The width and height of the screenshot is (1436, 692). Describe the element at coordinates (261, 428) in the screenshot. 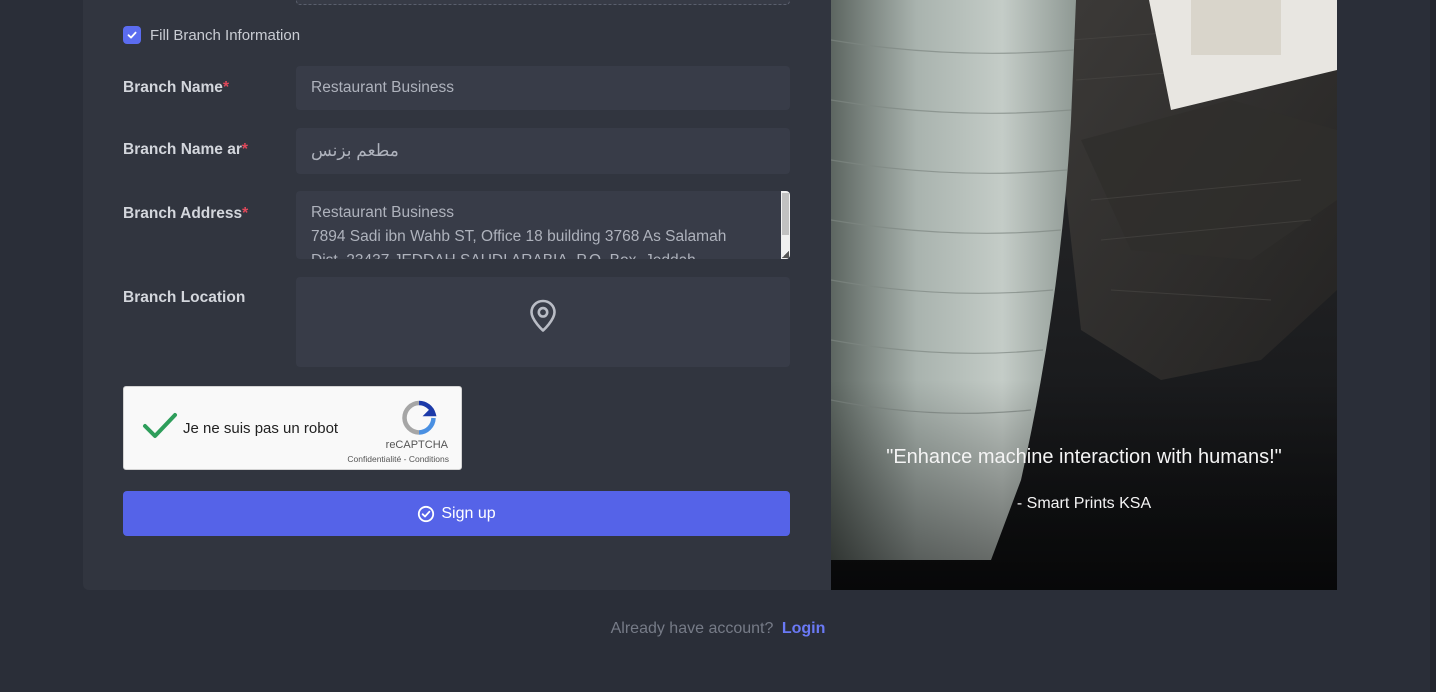

I see `recaptcha-text: Je ne suis pas un robot` at that location.